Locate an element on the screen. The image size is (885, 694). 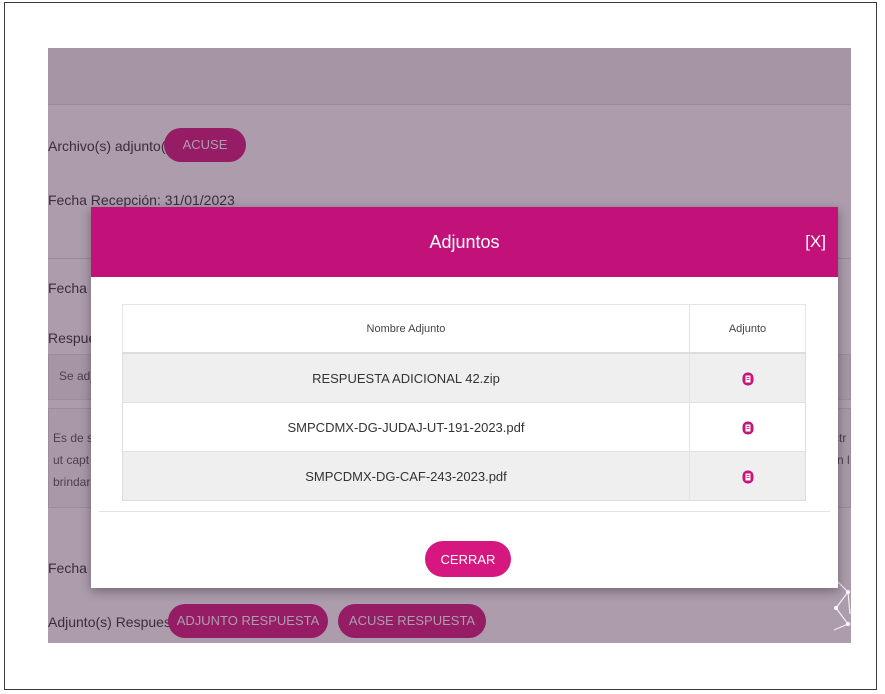
modal-title: Adjuntos is located at coordinates (464, 242).